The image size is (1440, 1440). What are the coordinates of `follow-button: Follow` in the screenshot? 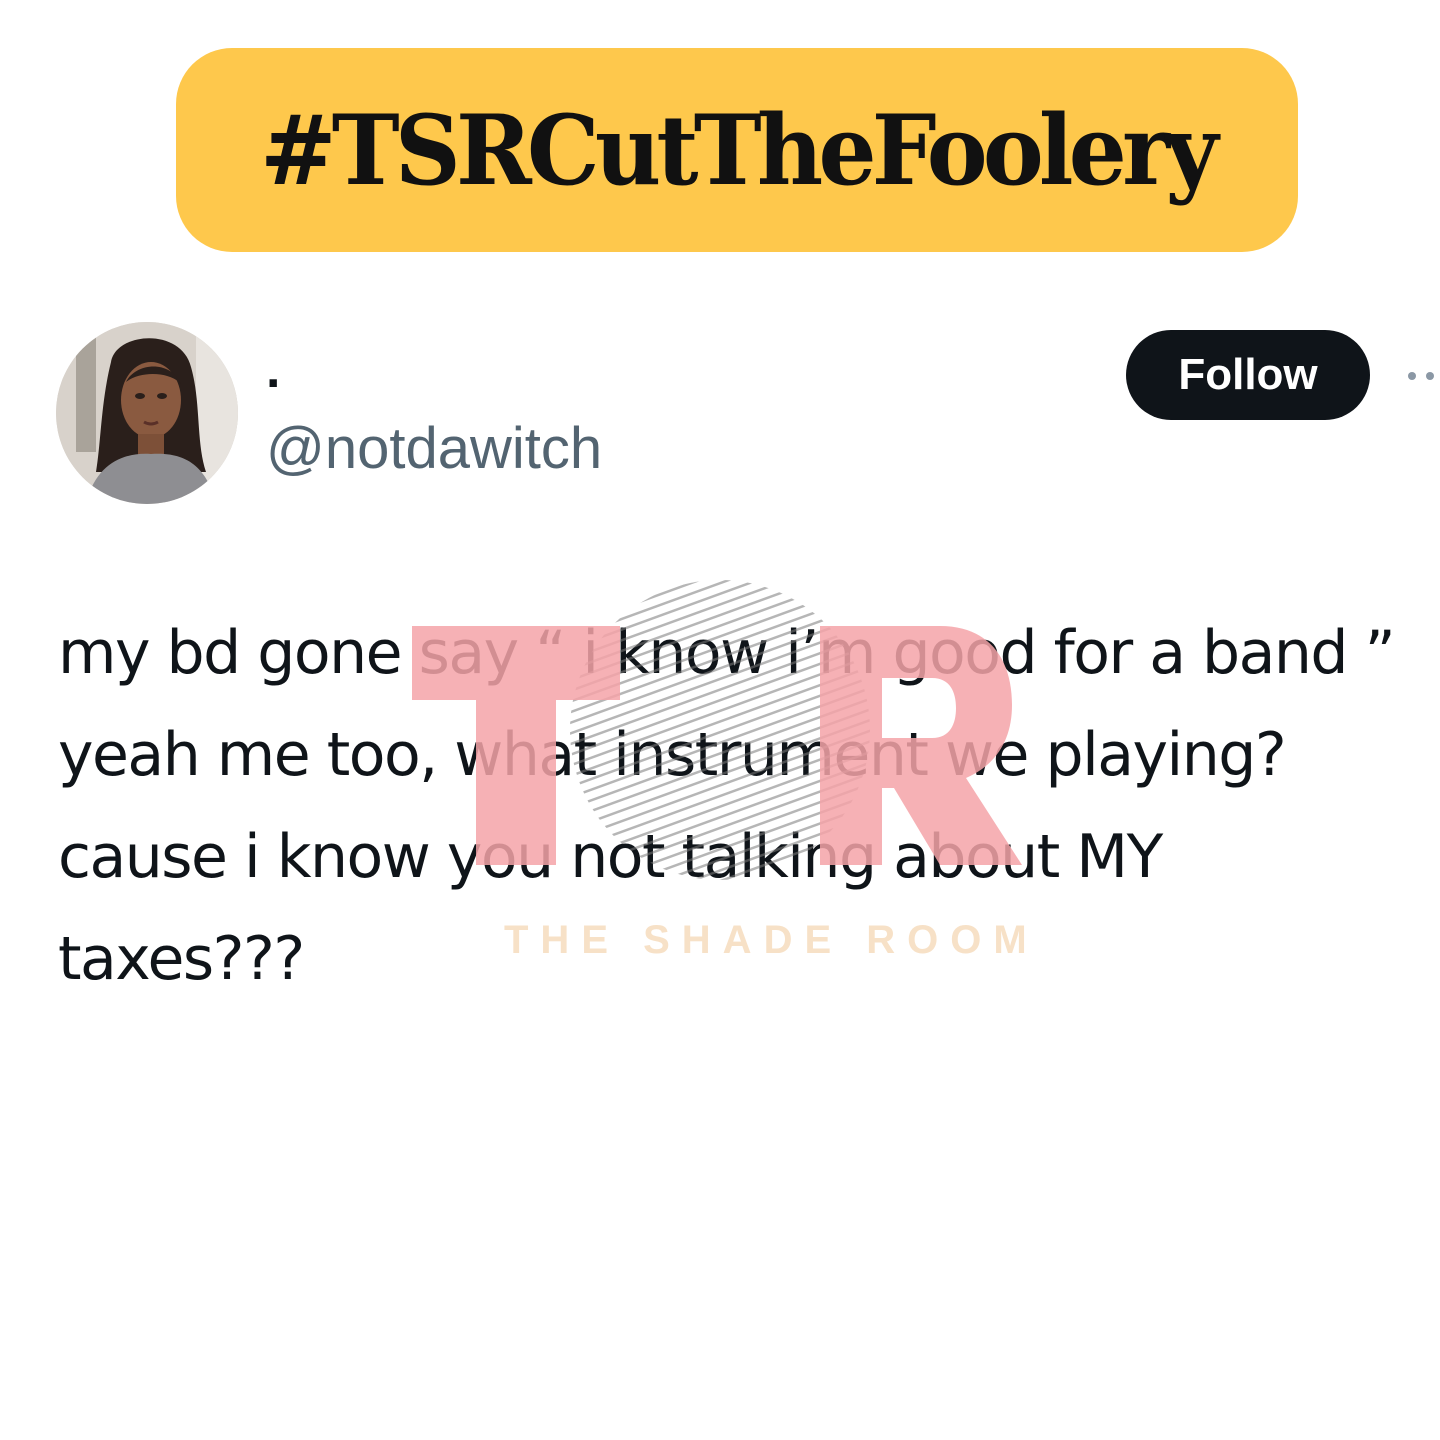 It's located at (1248, 375).